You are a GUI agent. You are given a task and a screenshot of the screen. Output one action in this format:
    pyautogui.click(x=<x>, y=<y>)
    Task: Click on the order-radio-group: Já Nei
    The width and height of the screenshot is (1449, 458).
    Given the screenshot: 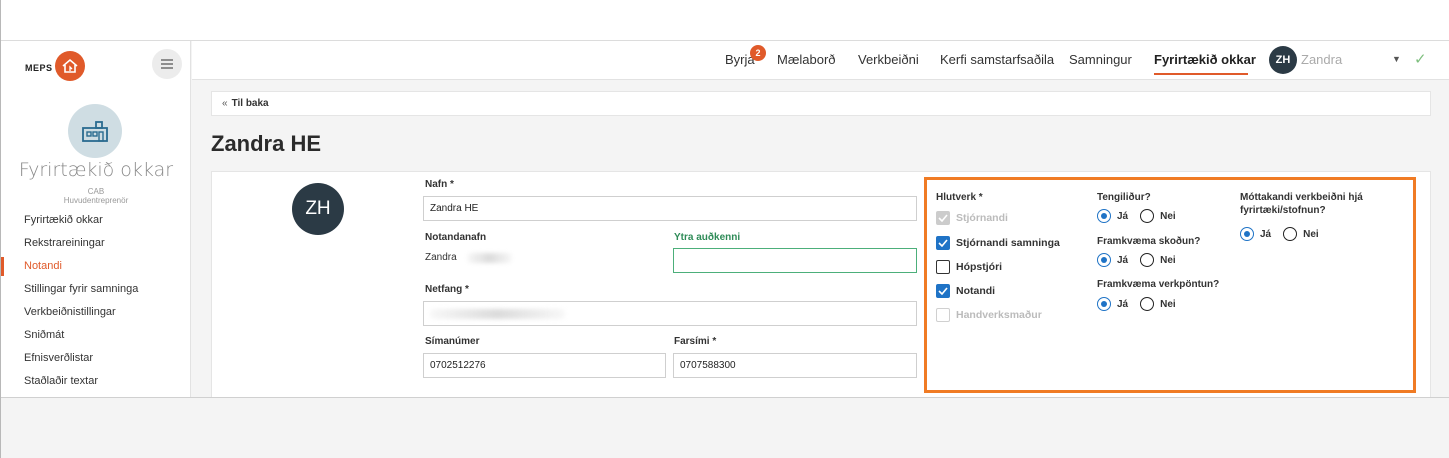 What is the action you would take?
    pyautogui.click(x=1142, y=304)
    